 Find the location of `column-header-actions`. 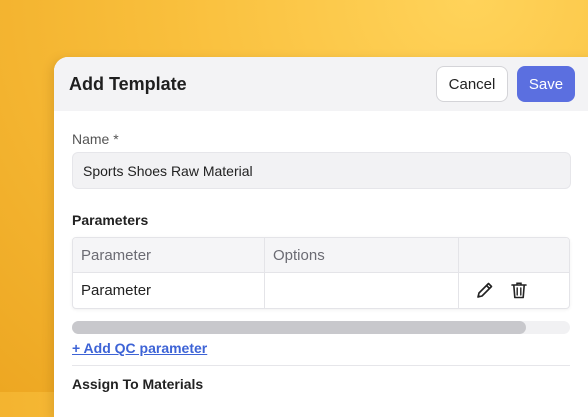

column-header-actions is located at coordinates (514, 255).